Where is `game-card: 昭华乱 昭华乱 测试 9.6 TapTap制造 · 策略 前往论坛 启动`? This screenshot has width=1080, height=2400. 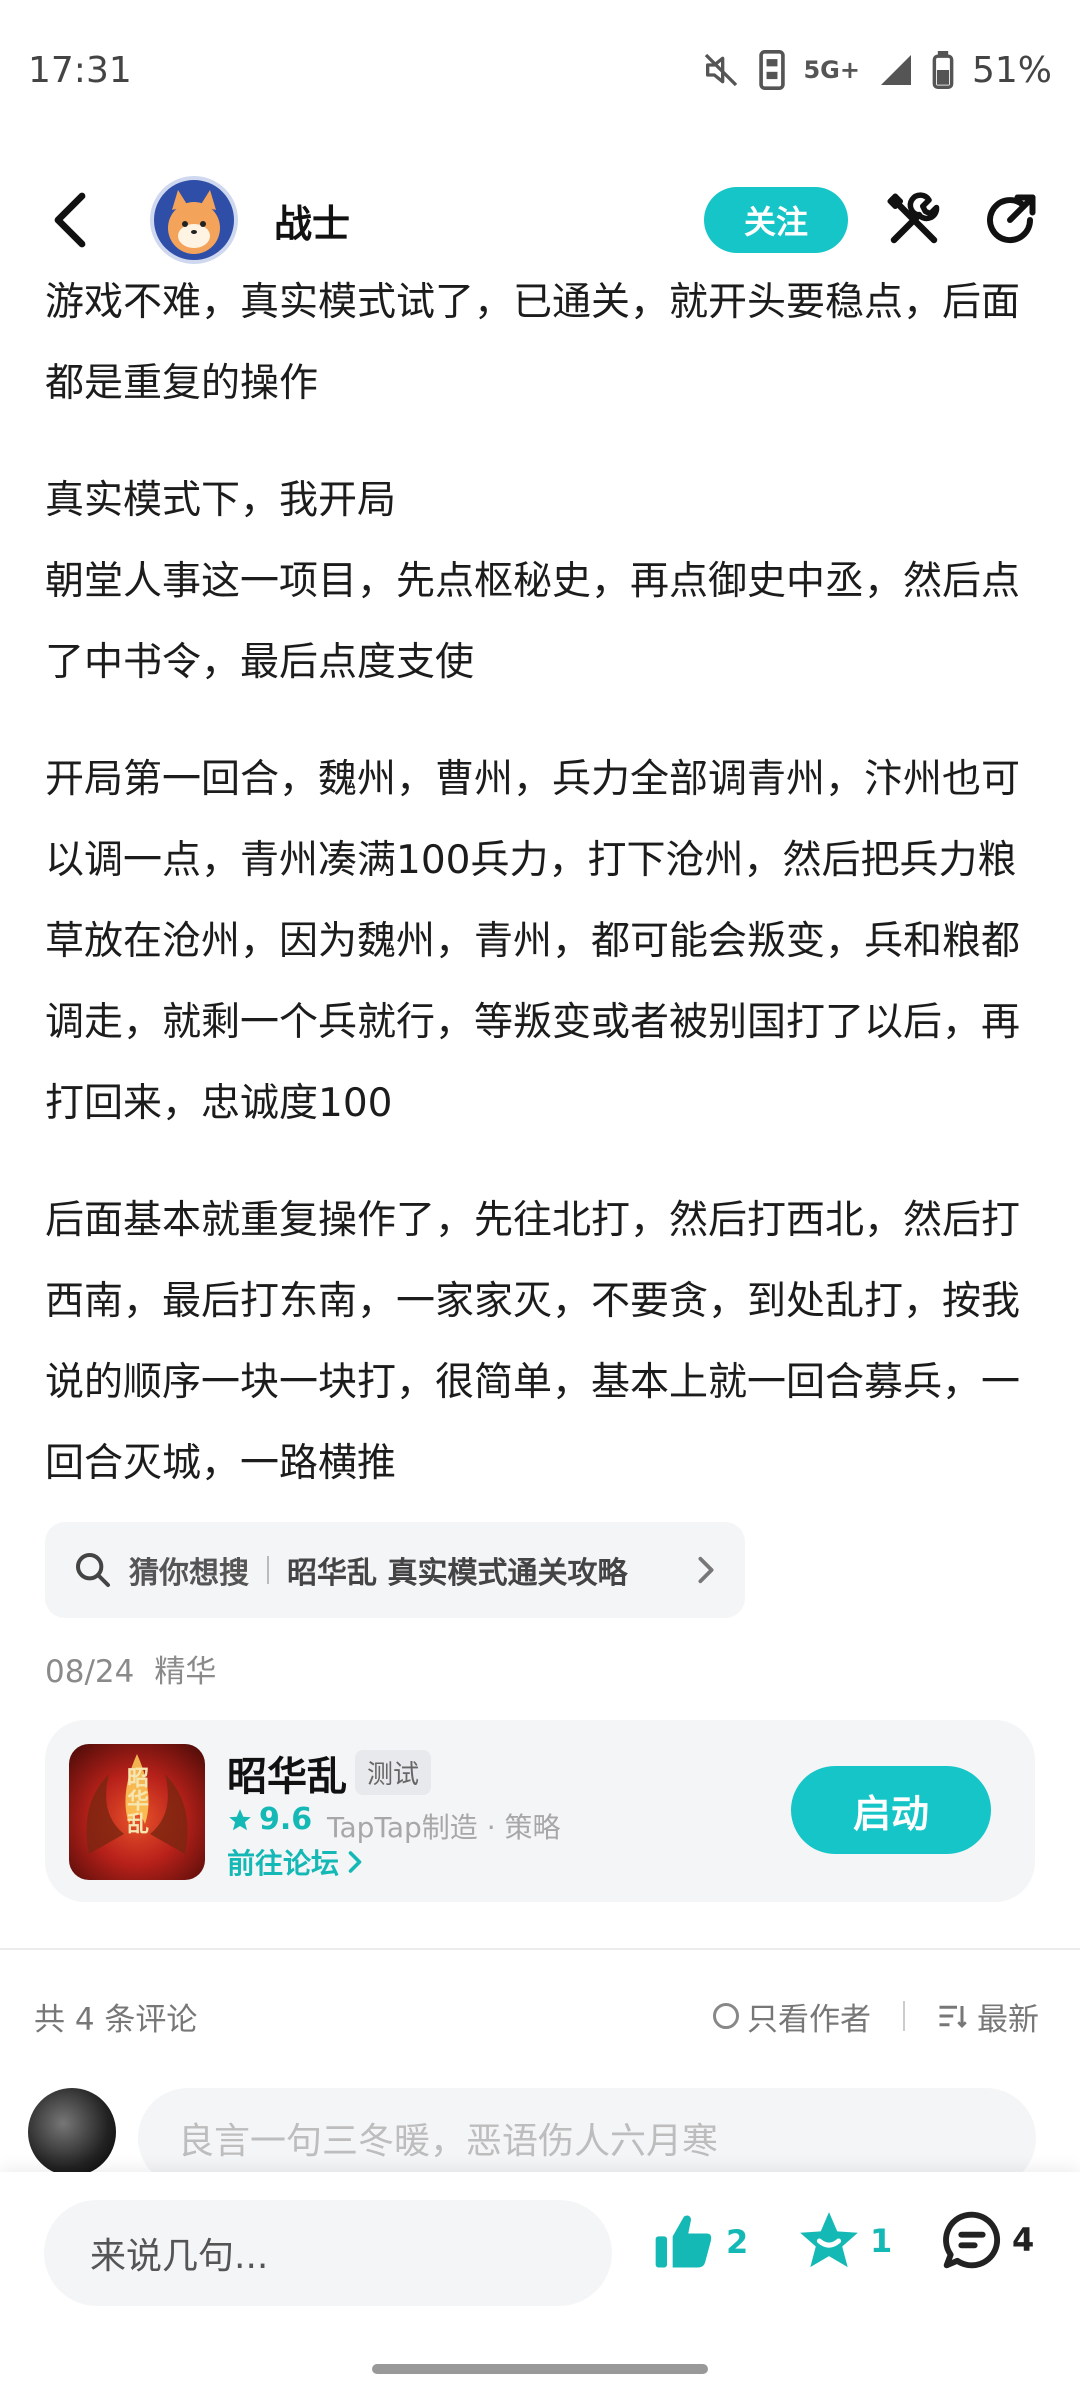
game-card: 昭华乱 昭华乱 测试 9.6 TapTap制造 · 策略 前往论坛 启动 is located at coordinates (540, 1811).